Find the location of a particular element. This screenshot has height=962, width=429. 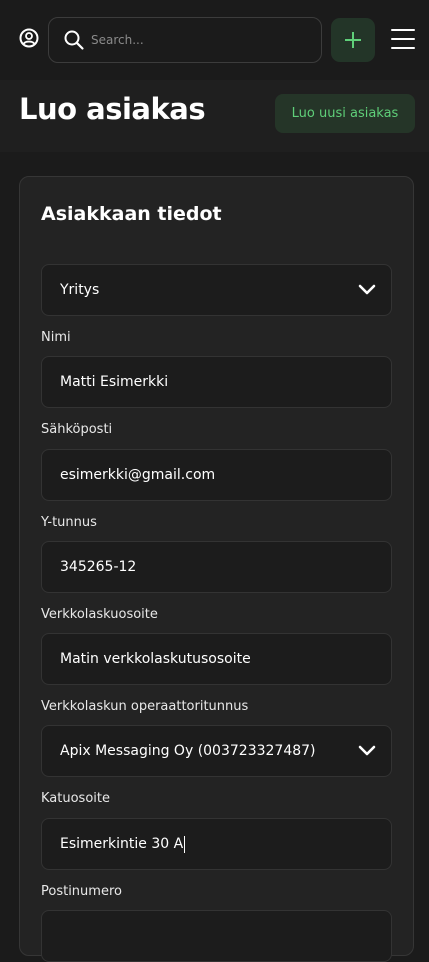

street-label: Katuosoite is located at coordinates (75, 798).